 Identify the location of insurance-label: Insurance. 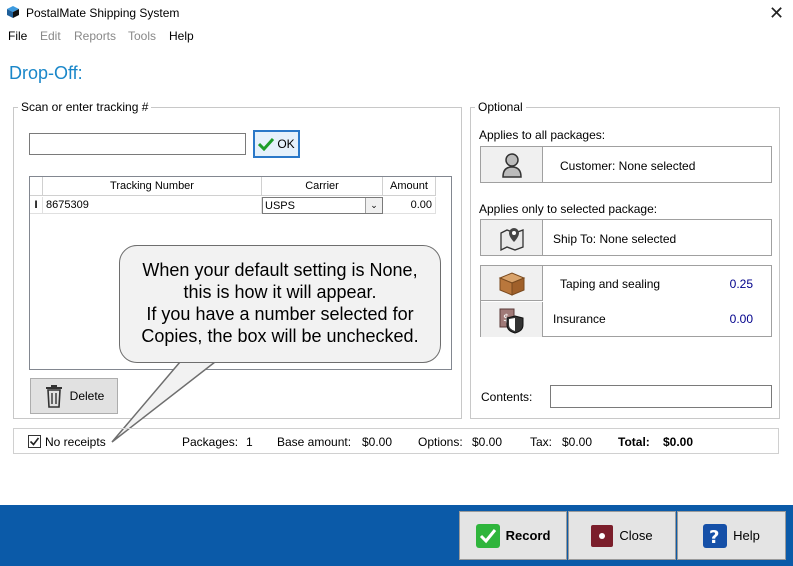
(579, 319).